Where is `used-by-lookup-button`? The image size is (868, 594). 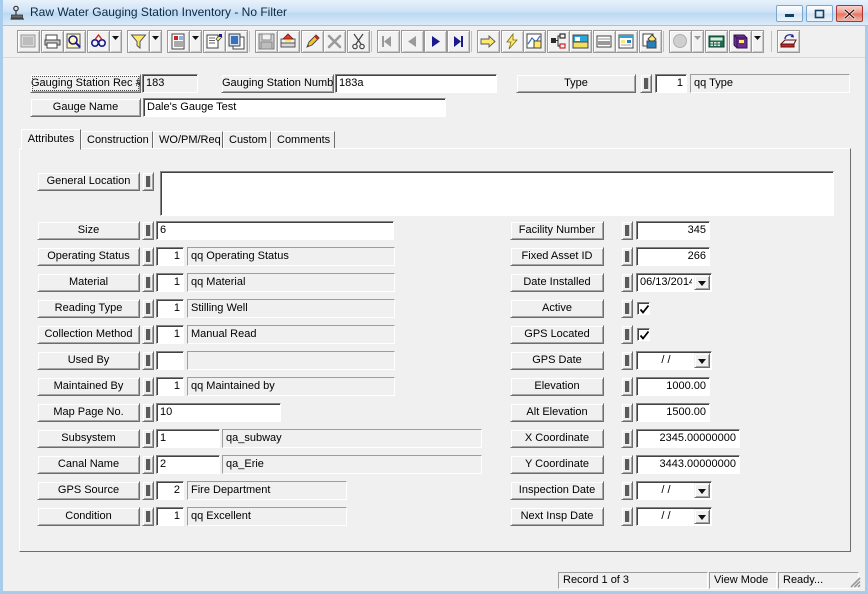
used-by-lookup-button is located at coordinates (148, 360).